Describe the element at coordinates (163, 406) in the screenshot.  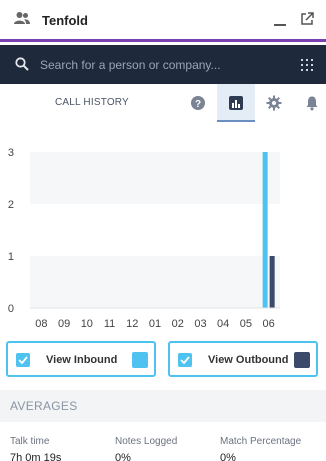
I see `averages-header: AVERAGES` at that location.